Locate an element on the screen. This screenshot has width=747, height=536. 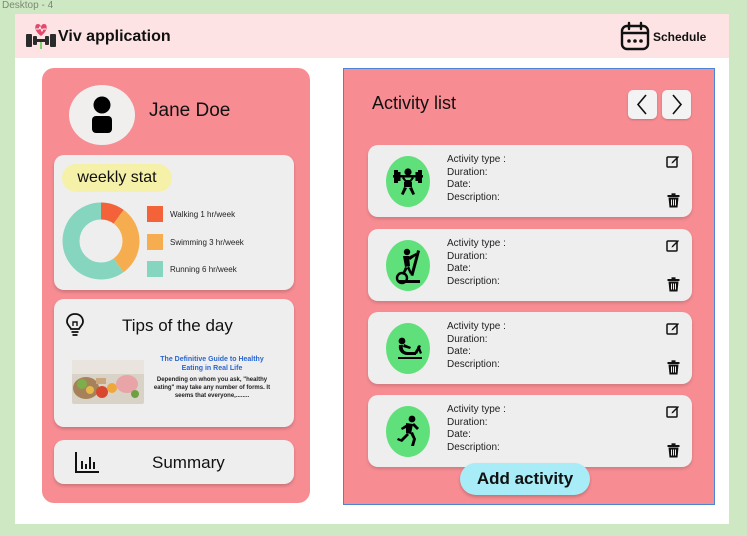
article-thumbnail is located at coordinates (108, 382).